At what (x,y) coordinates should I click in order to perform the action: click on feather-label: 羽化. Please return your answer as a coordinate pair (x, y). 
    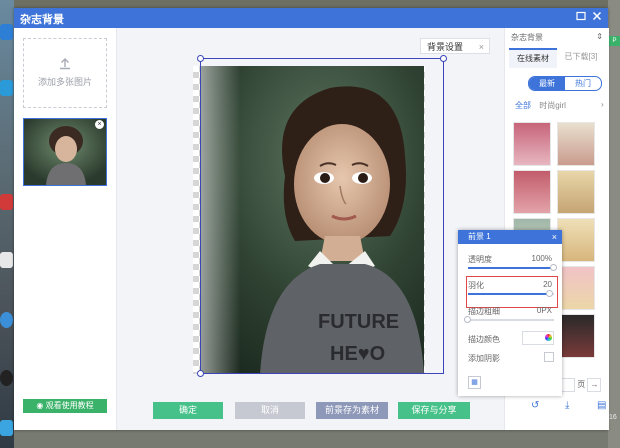
    Looking at the image, I should click on (476, 285).